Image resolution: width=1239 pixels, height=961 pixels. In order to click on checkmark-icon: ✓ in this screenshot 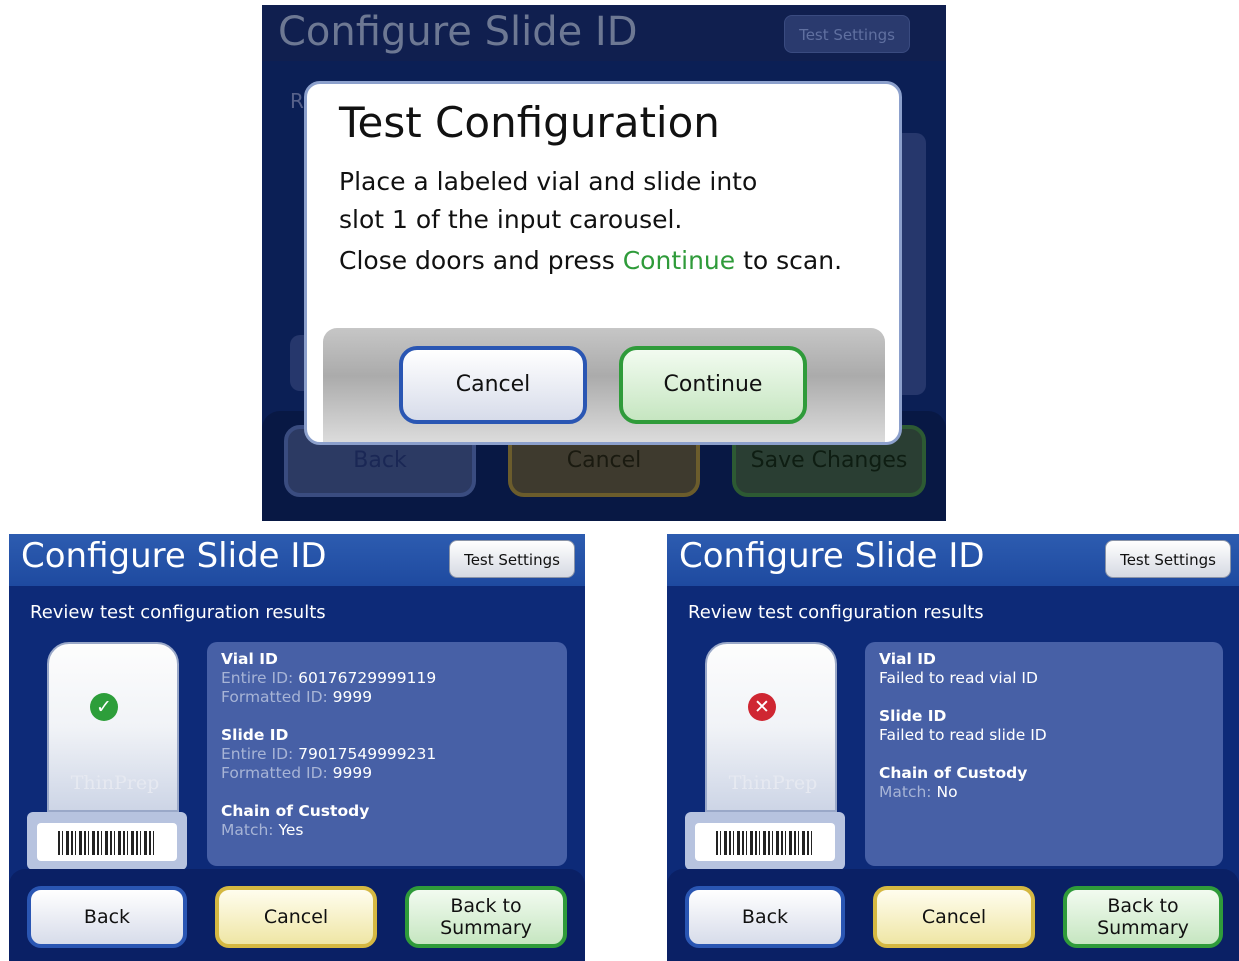, I will do `click(104, 707)`.